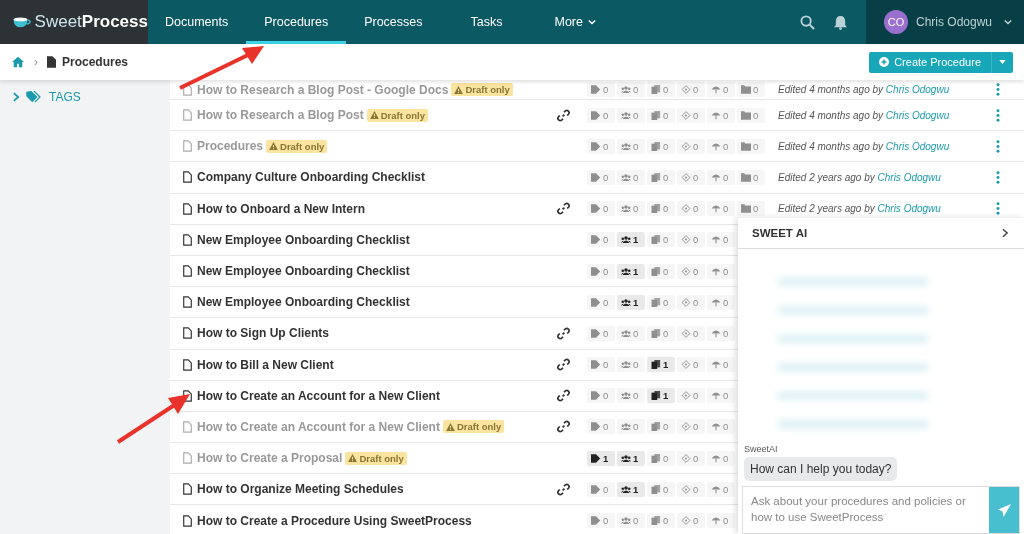 The image size is (1024, 534). I want to click on panel-title: SWEET AI, so click(780, 233).